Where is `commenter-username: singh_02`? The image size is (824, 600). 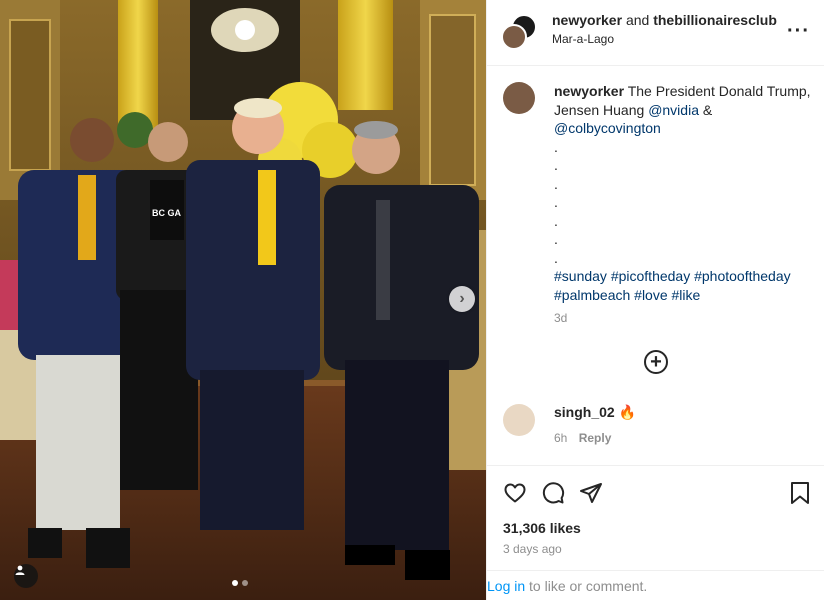
commenter-username: singh_02 is located at coordinates (584, 412).